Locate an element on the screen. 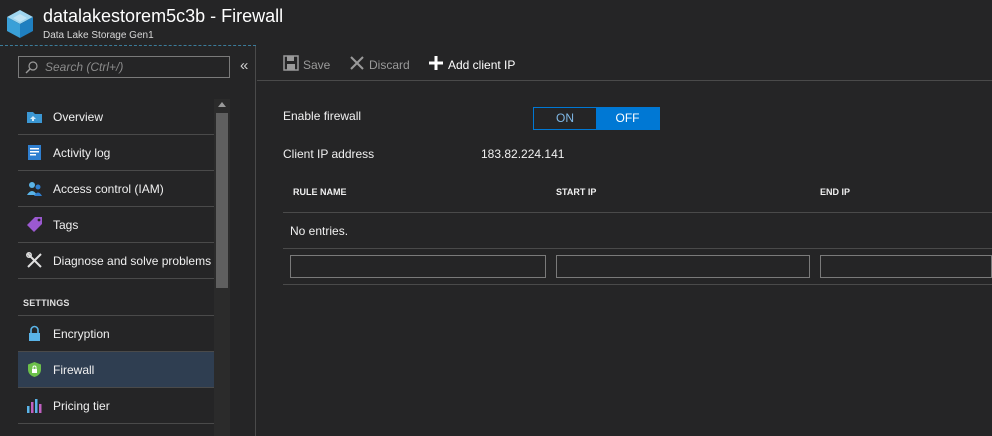  column-header-start-ip: START IP is located at coordinates (576, 192).